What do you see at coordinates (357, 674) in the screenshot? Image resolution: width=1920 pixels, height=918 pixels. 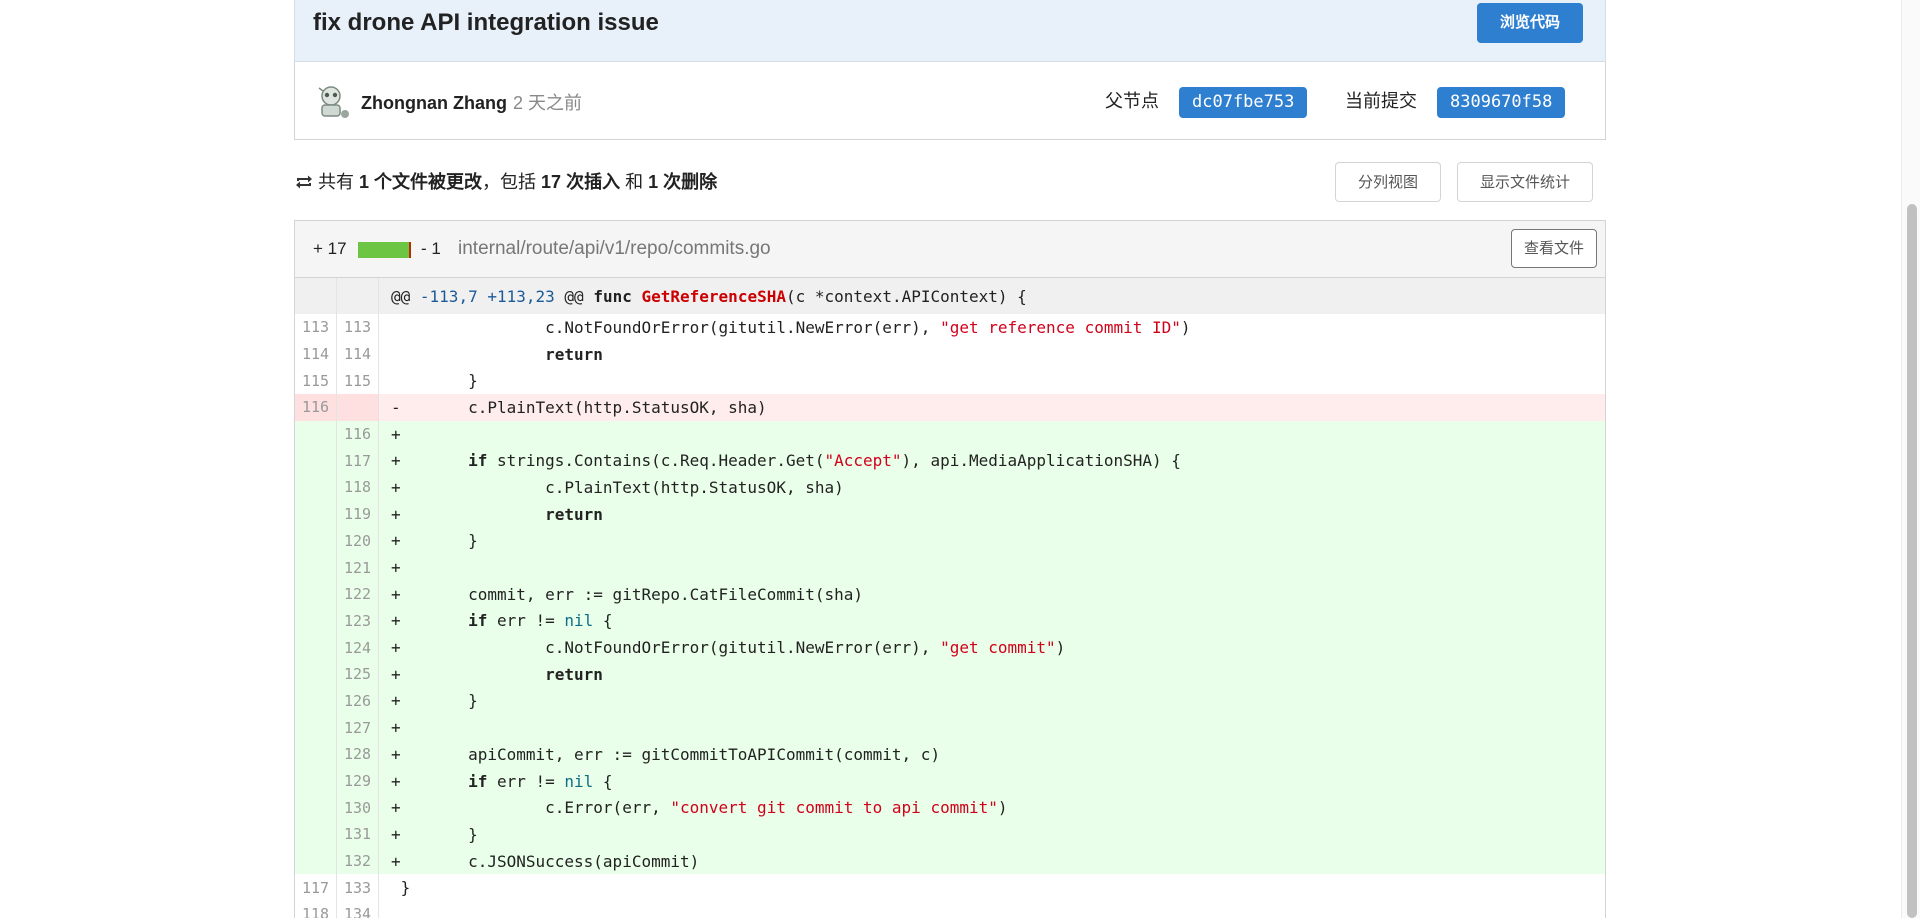 I see `new-line-number: 125` at bounding box center [357, 674].